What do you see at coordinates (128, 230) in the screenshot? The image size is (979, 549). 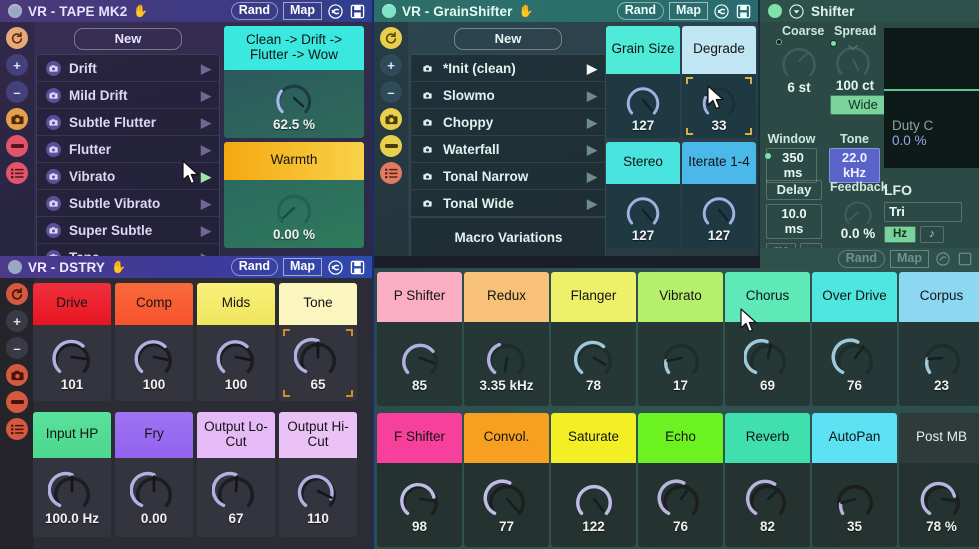 I see `list-item: Super Subtle ▶` at bounding box center [128, 230].